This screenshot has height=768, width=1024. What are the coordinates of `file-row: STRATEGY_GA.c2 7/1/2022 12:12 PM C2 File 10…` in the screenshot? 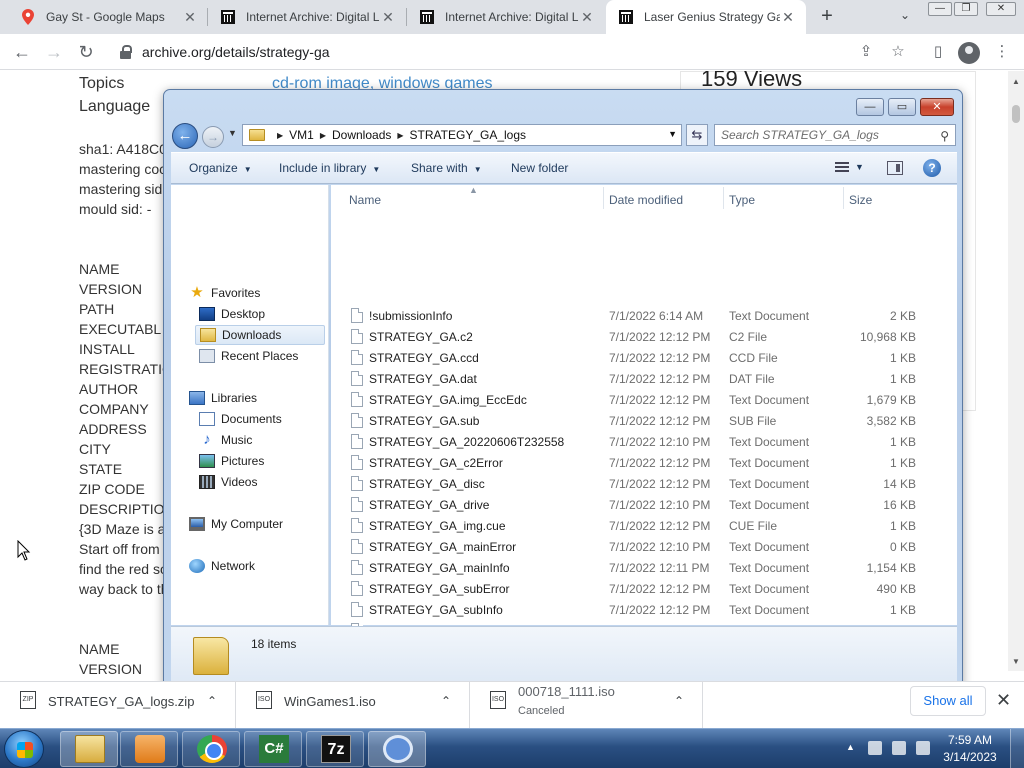 It's located at (644, 336).